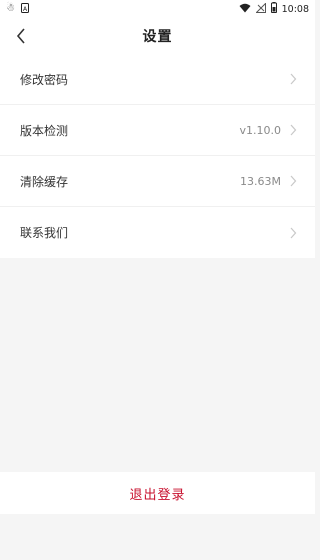 Image resolution: width=320 pixels, height=560 pixels. What do you see at coordinates (44, 79) in the screenshot?
I see `settings-item-label: 修改密码` at bounding box center [44, 79].